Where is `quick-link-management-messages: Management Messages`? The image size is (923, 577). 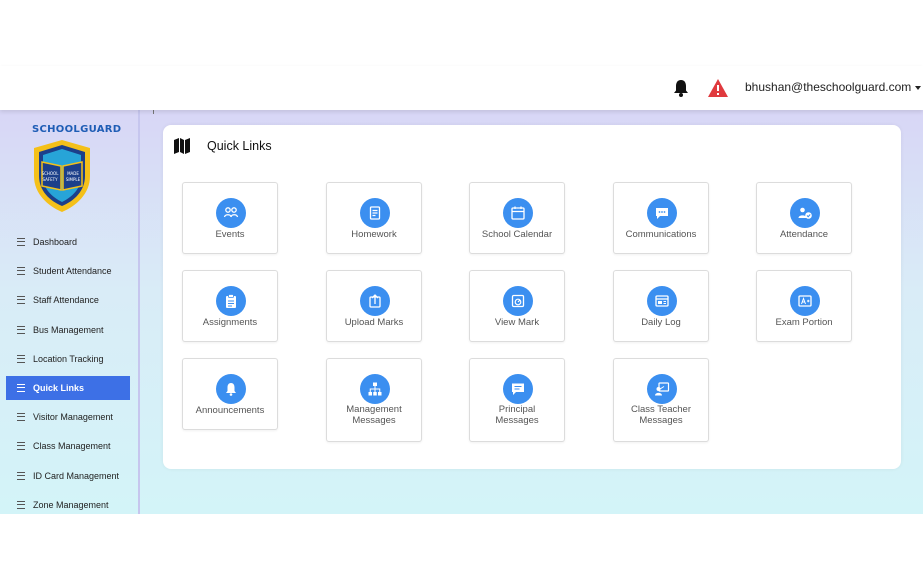
quick-link-management-messages: Management Messages is located at coordinates (374, 400).